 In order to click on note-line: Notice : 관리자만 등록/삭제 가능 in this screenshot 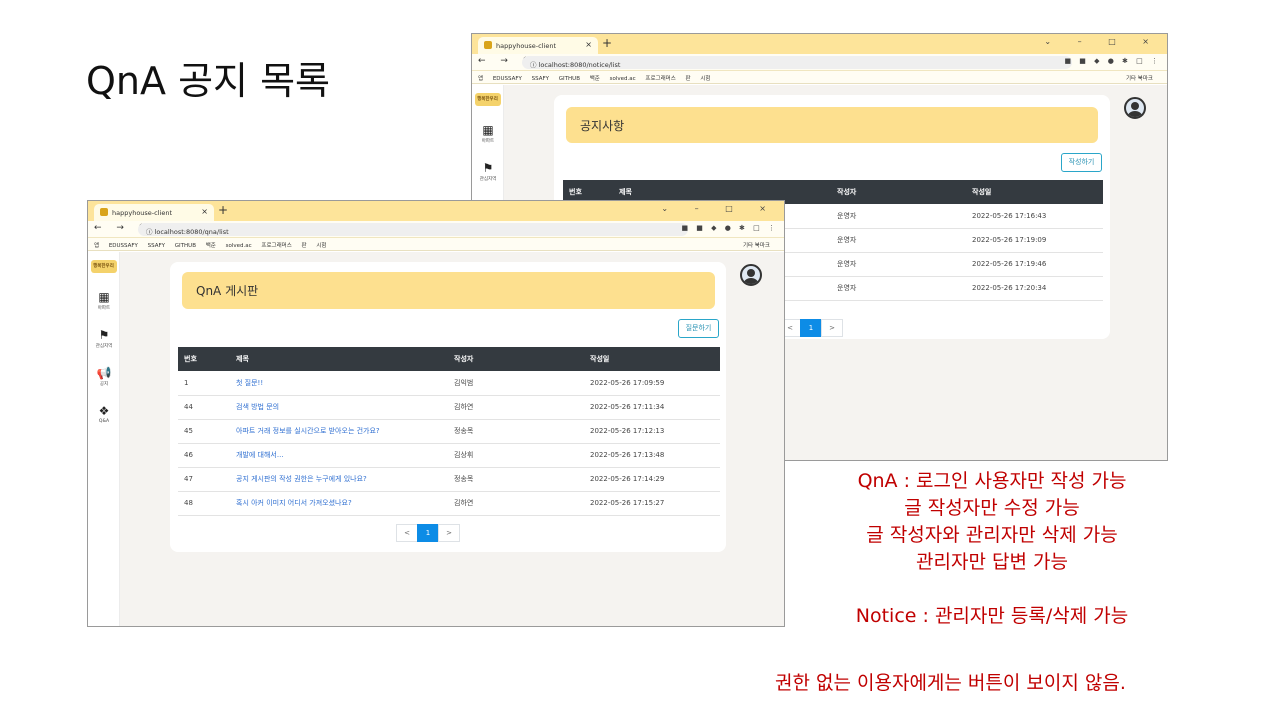, I will do `click(992, 616)`.